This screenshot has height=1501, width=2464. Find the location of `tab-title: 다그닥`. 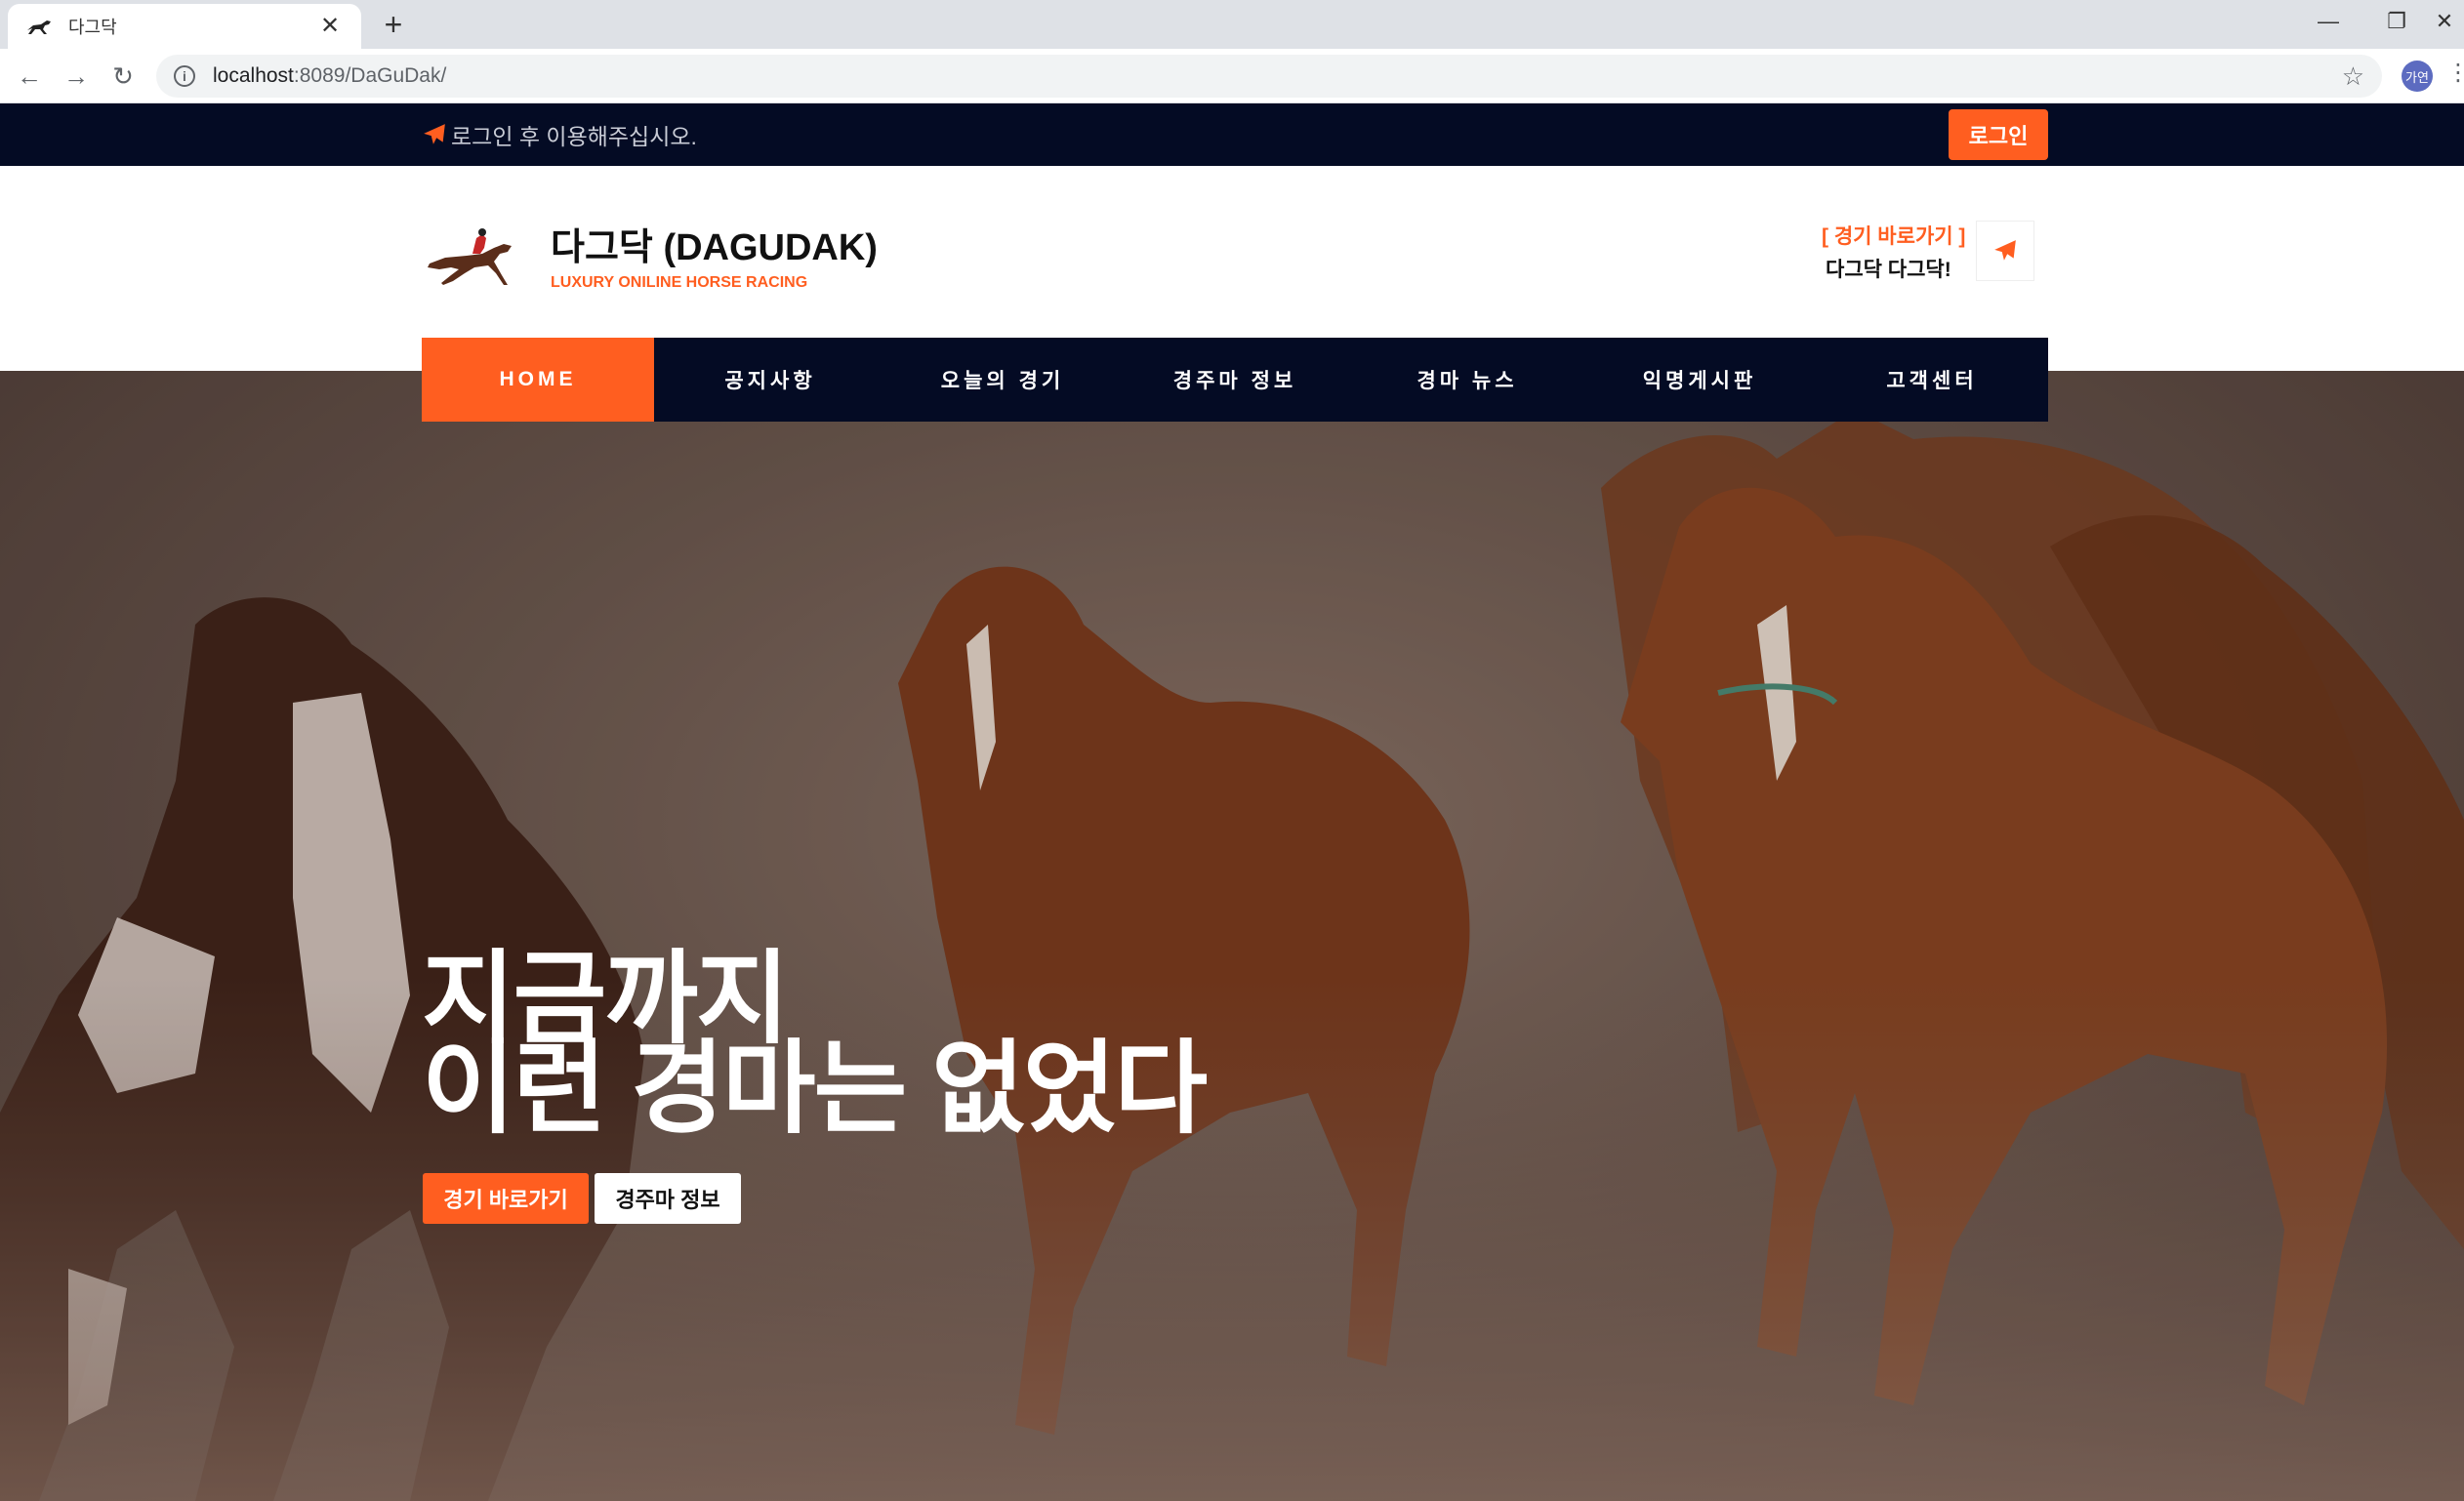

tab-title: 다그닥 is located at coordinates (92, 28).